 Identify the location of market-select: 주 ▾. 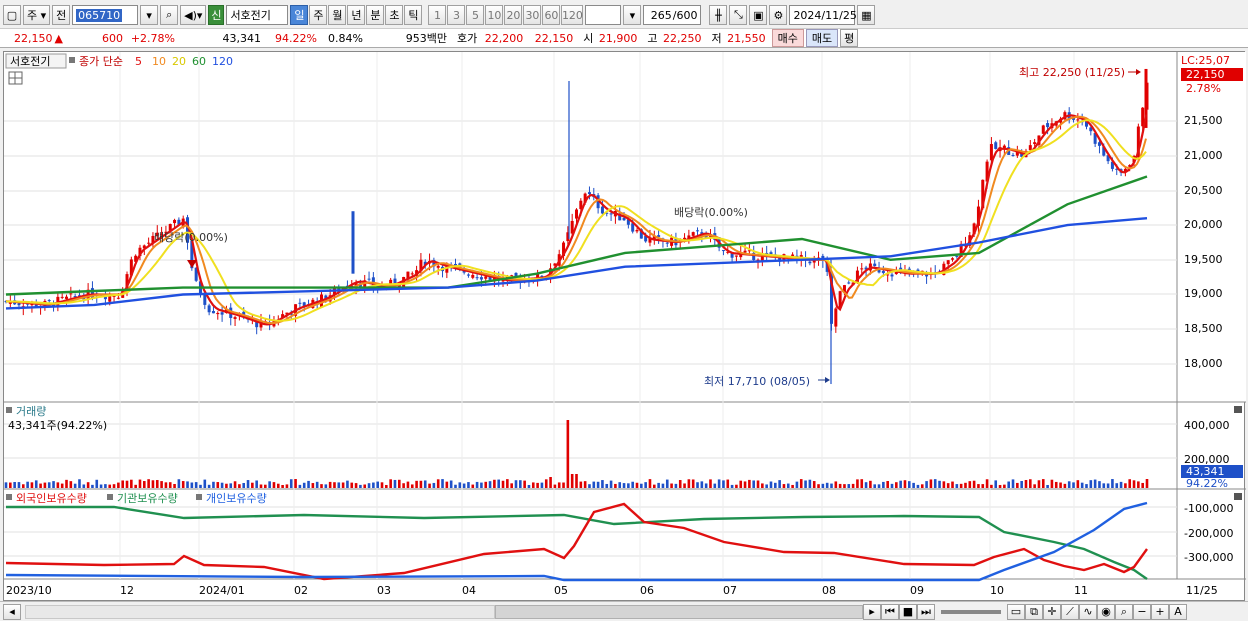
(37, 15).